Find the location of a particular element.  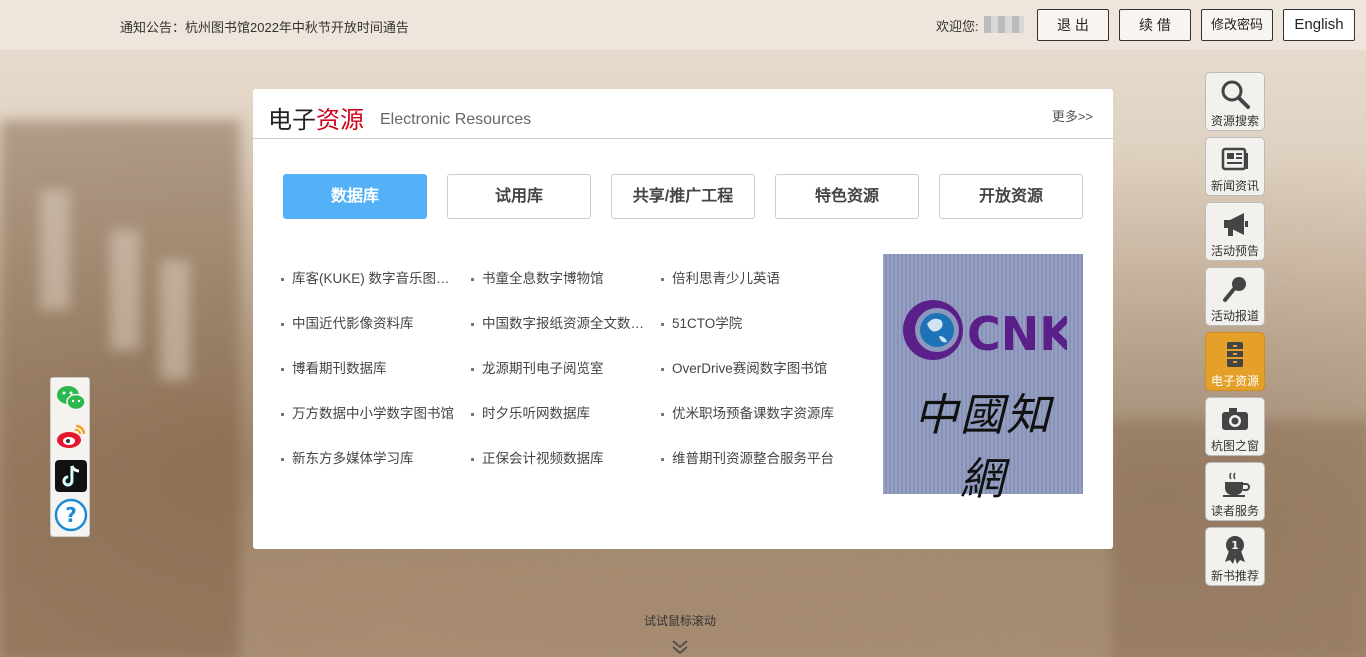

panel-header: 电子资源 Electronic Resources 更多>> is located at coordinates (683, 114).